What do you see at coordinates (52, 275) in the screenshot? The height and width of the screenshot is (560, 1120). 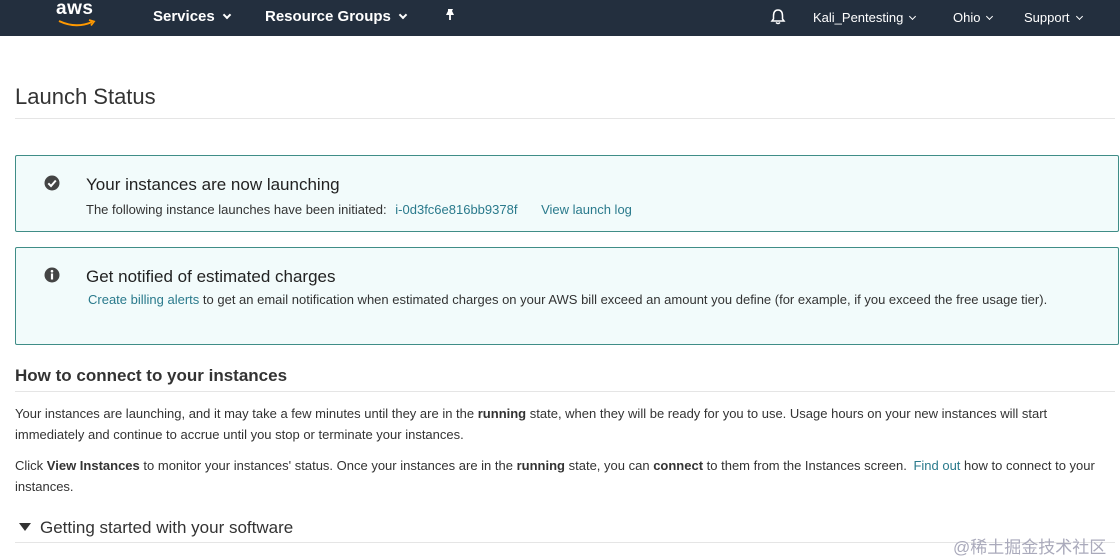 I see `info-icon` at bounding box center [52, 275].